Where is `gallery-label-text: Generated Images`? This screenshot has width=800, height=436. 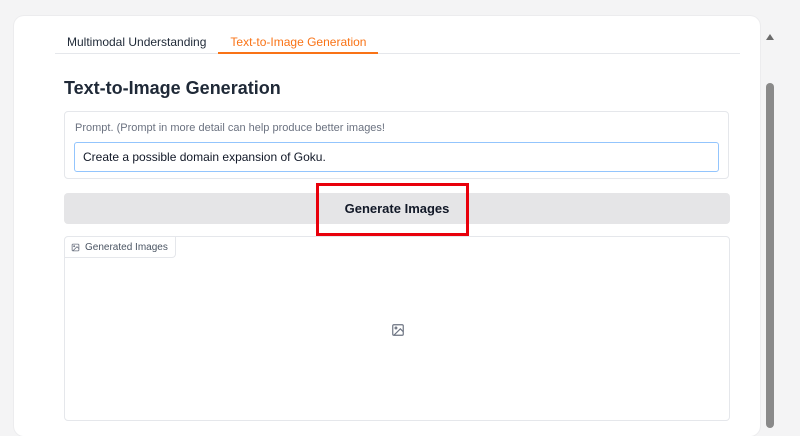 gallery-label-text: Generated Images is located at coordinates (126, 247).